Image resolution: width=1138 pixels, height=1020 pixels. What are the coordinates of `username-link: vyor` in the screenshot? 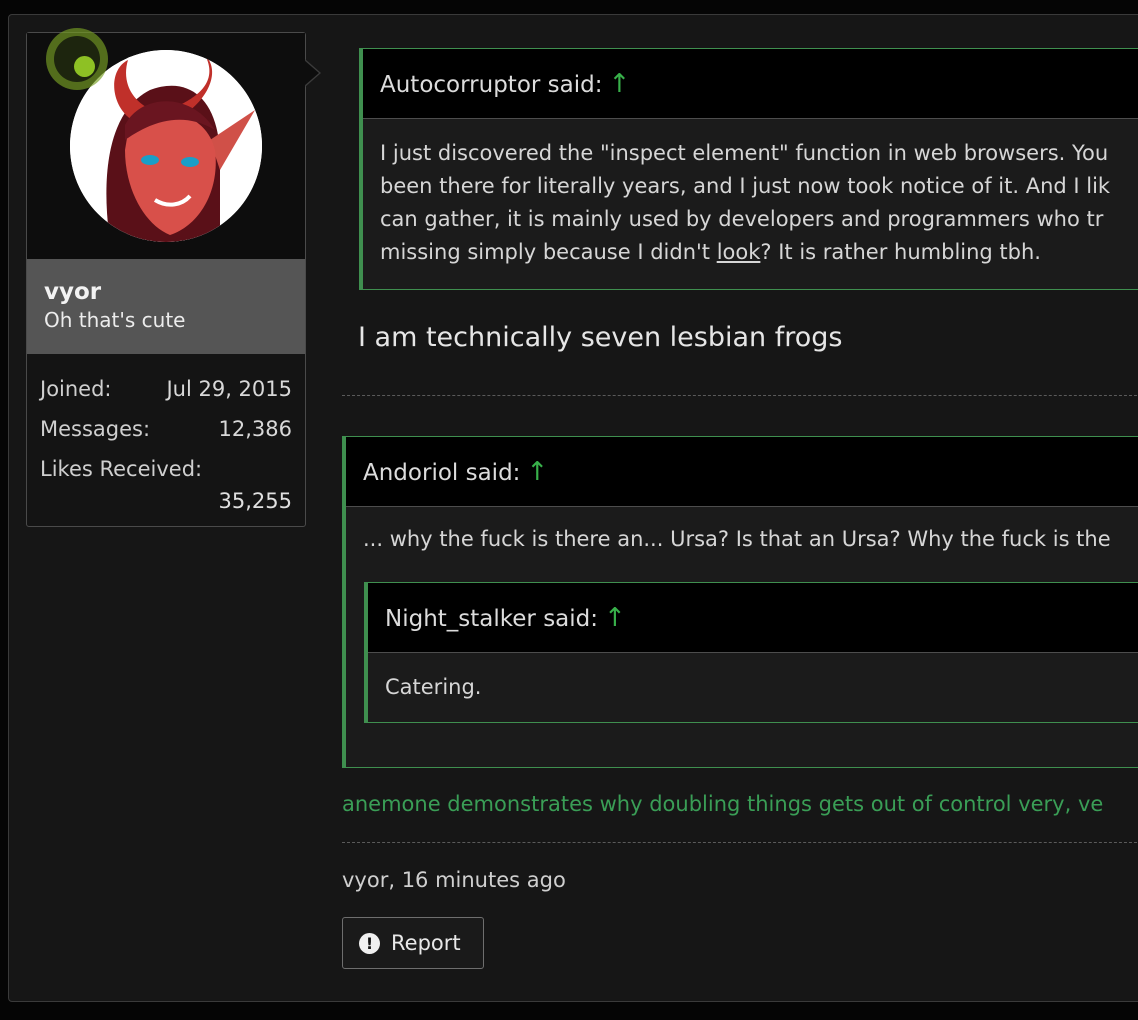 It's located at (174, 292).